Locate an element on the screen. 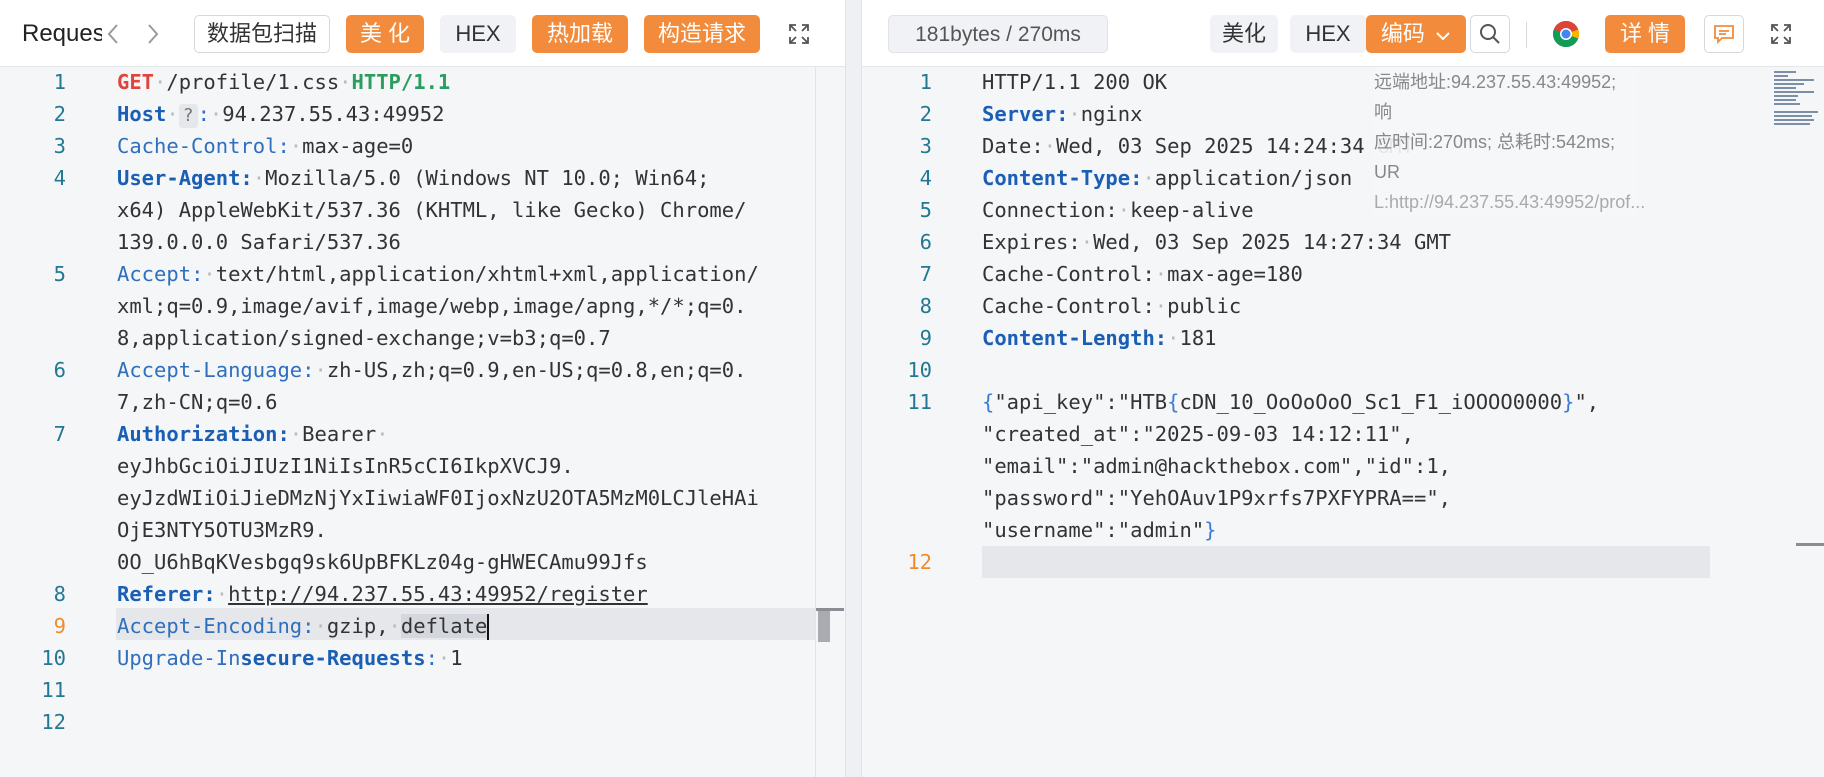 The height and width of the screenshot is (777, 1824). header-value: 181 is located at coordinates (1198, 338).